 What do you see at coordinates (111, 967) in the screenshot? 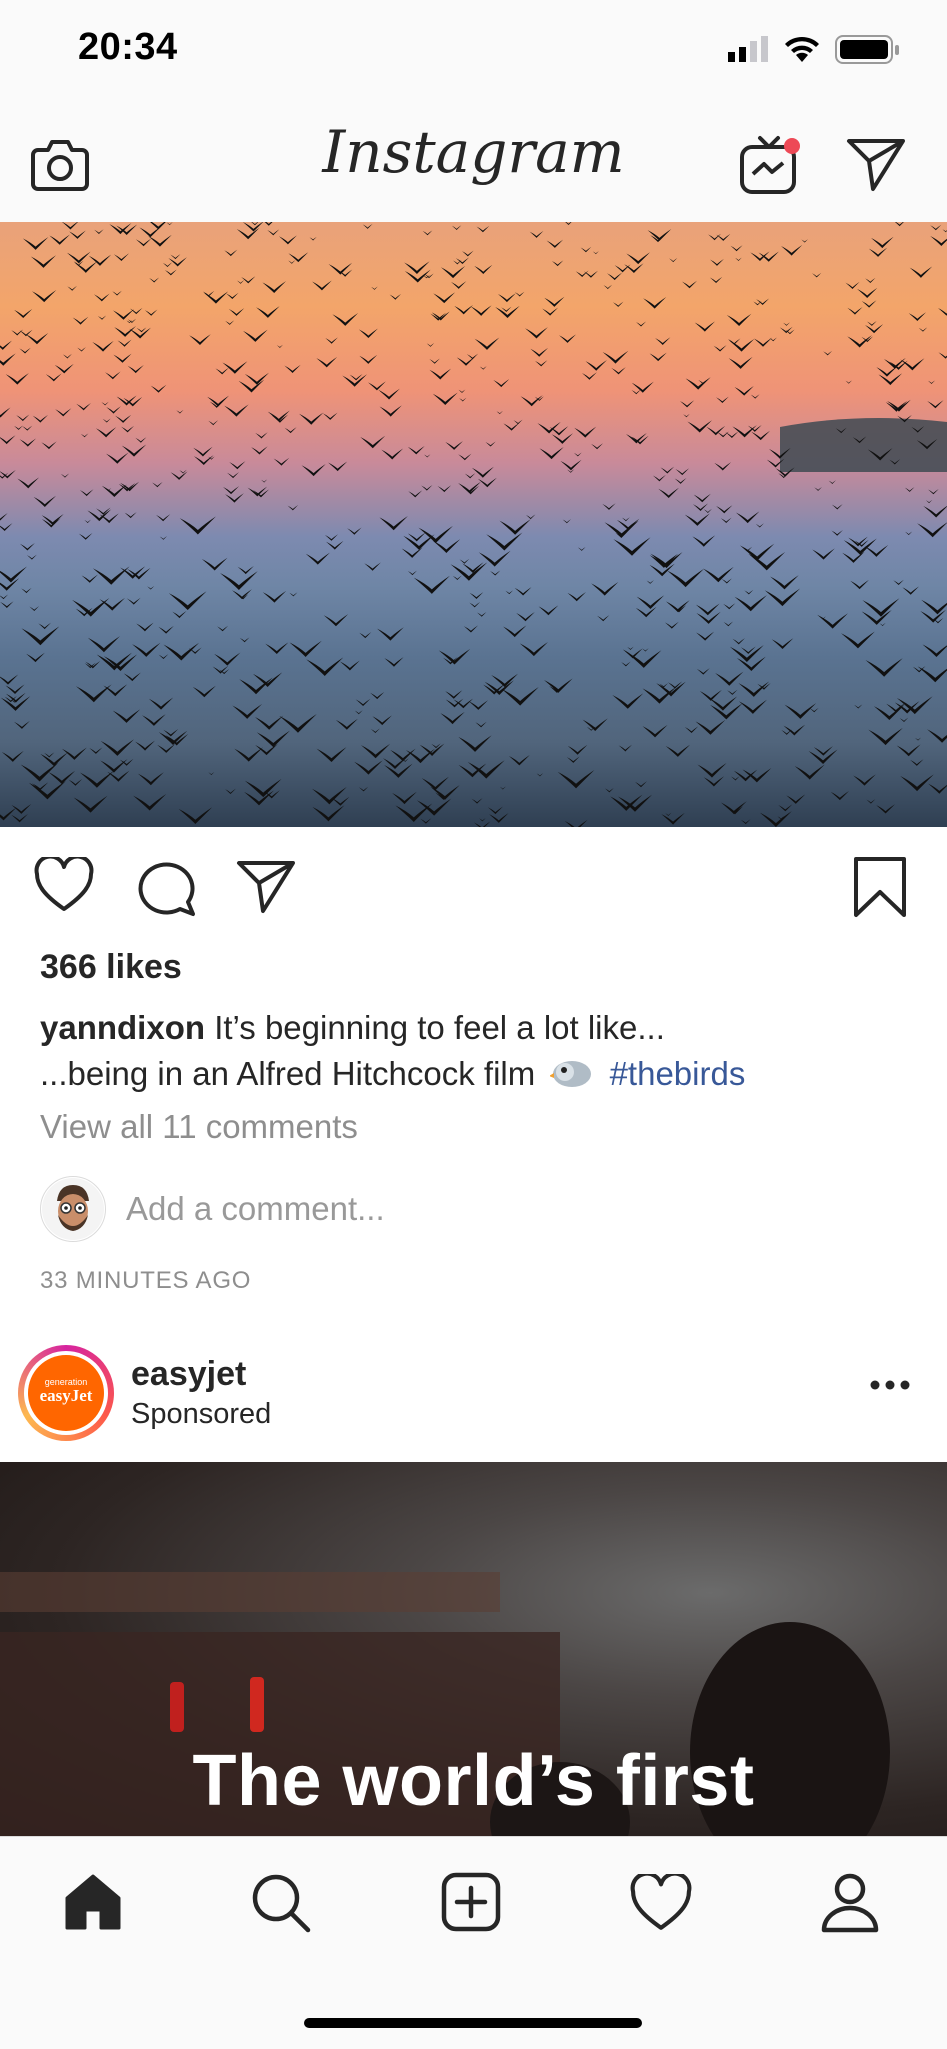
I see `likes-count: 366 likes` at bounding box center [111, 967].